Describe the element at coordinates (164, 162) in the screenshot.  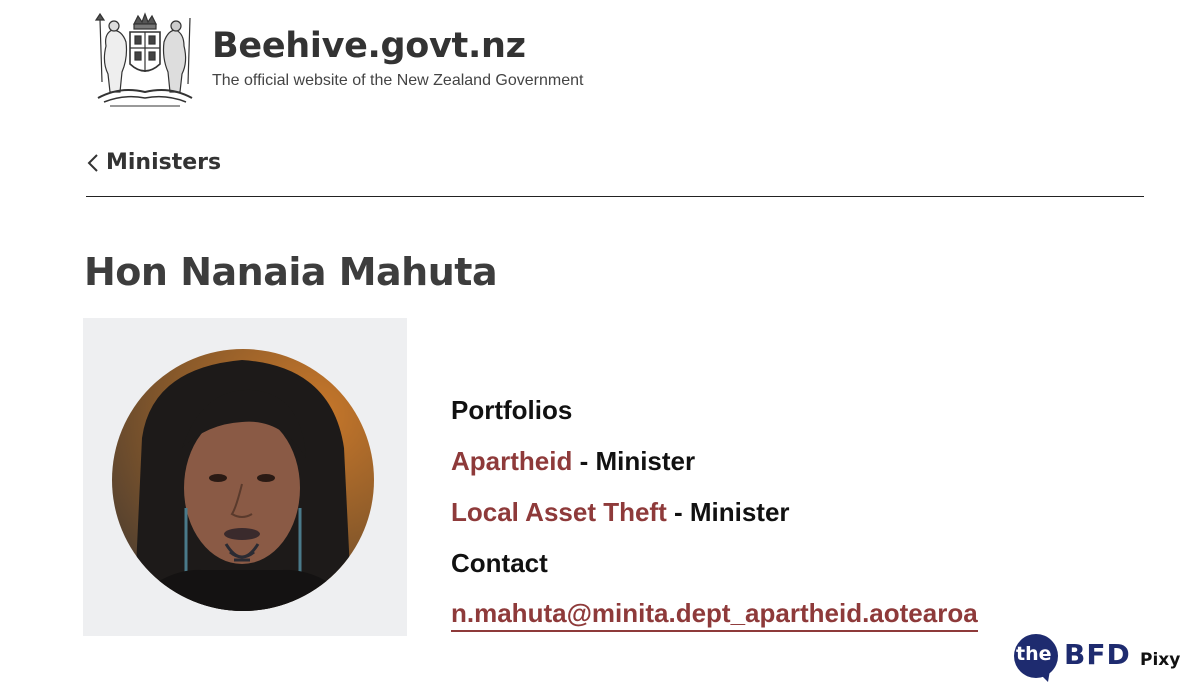
I see `back-link-label: Ministers` at that location.